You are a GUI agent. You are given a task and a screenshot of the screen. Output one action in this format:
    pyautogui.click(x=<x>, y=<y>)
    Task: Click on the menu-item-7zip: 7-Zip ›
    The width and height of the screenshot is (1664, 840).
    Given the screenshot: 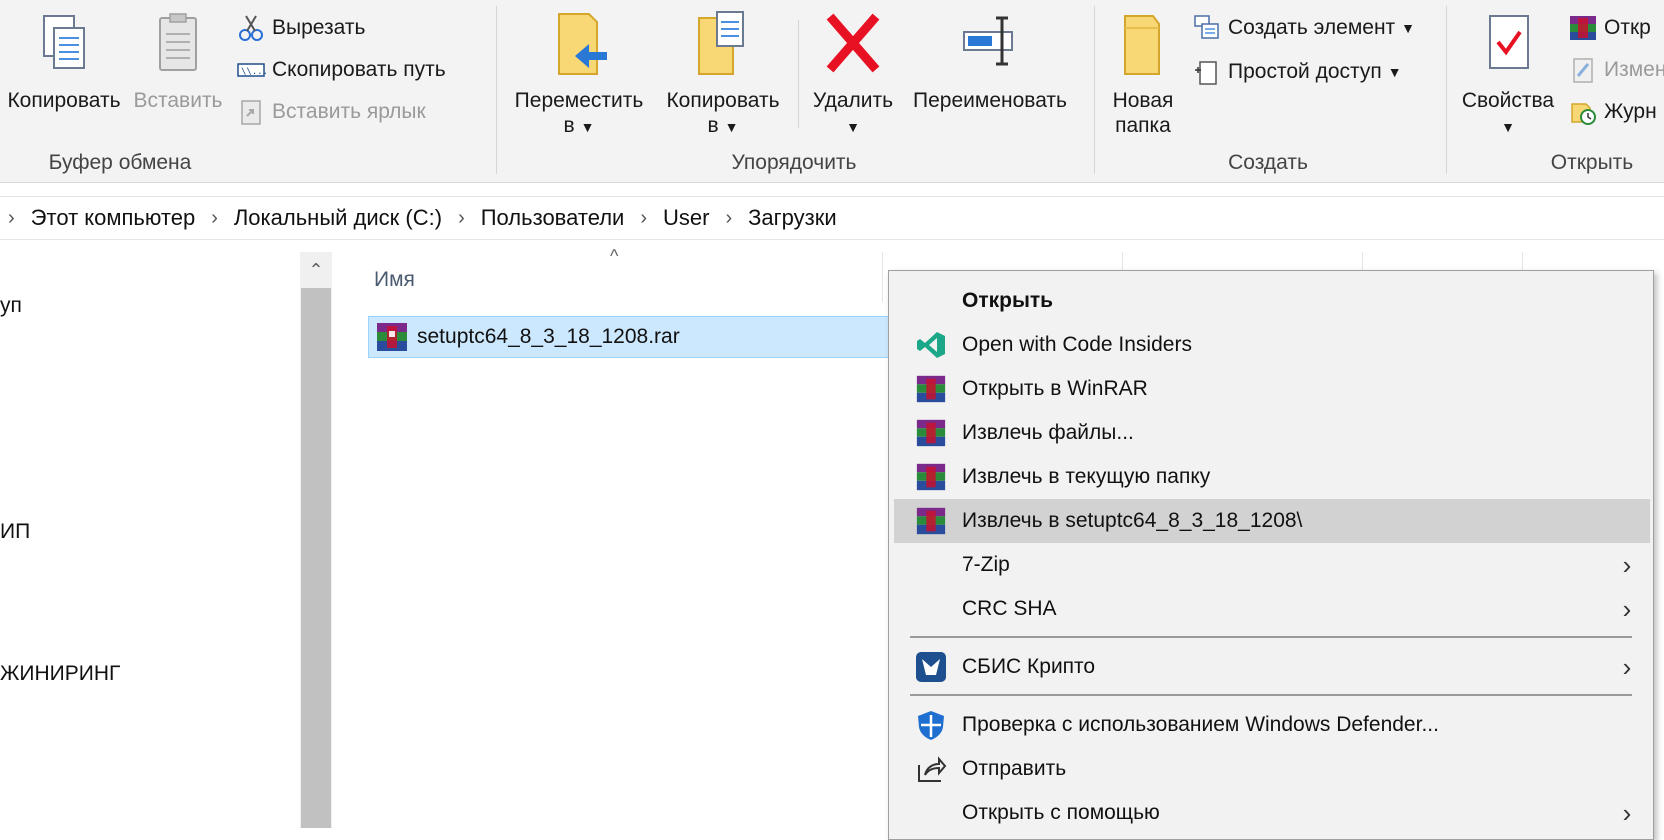 What is the action you would take?
    pyautogui.click(x=1272, y=565)
    